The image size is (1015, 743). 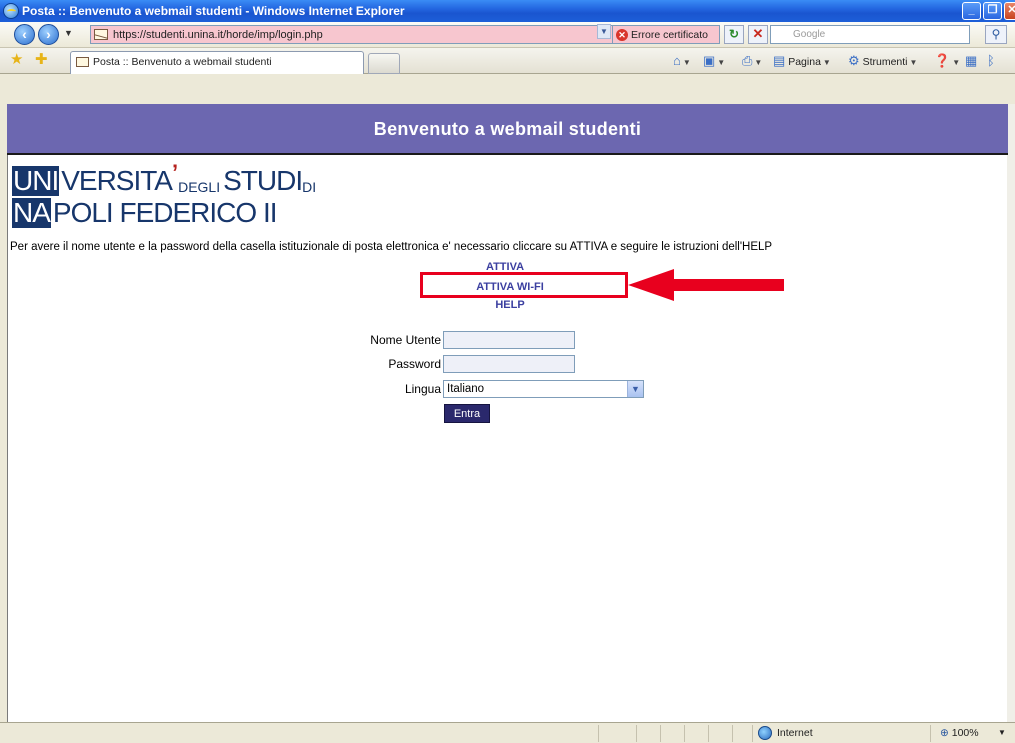 What do you see at coordinates (682, 62) in the screenshot?
I see `home-button: ⌂ ▼` at bounding box center [682, 62].